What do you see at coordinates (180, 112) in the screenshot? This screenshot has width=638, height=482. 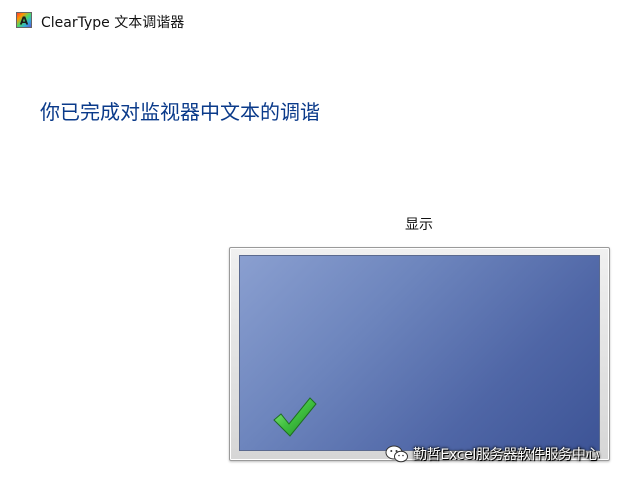 I see `page-heading: 你已完成对监视器中文本的调谐` at bounding box center [180, 112].